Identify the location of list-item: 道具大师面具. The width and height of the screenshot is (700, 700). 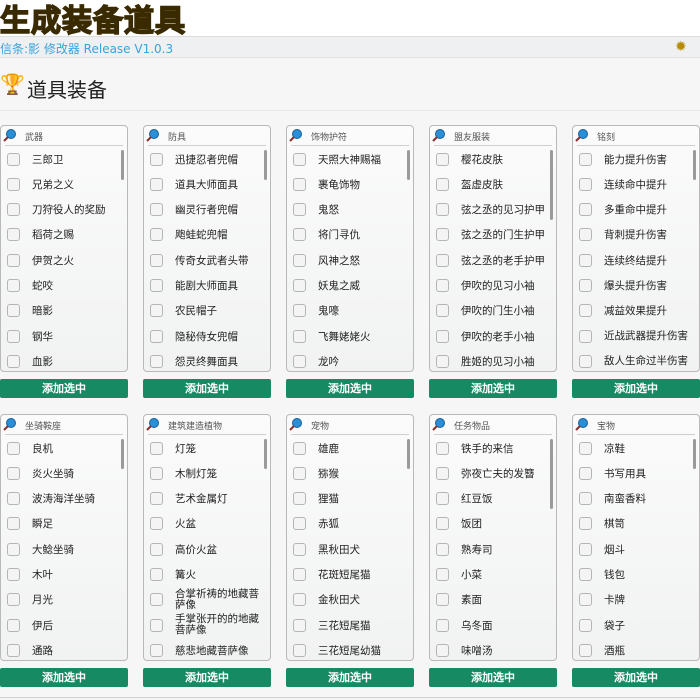
(194, 184).